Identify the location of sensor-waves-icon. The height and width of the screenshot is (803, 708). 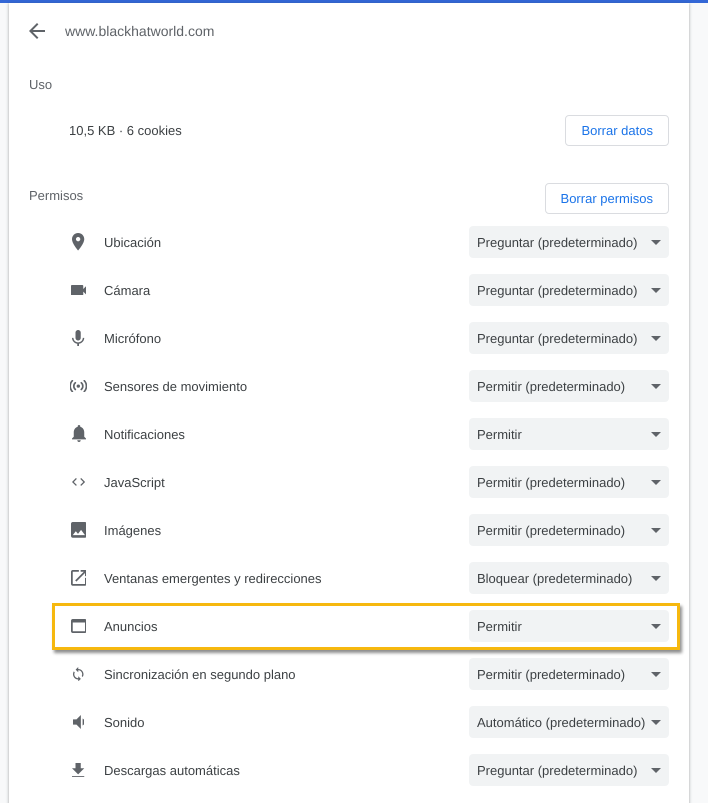
(78, 386).